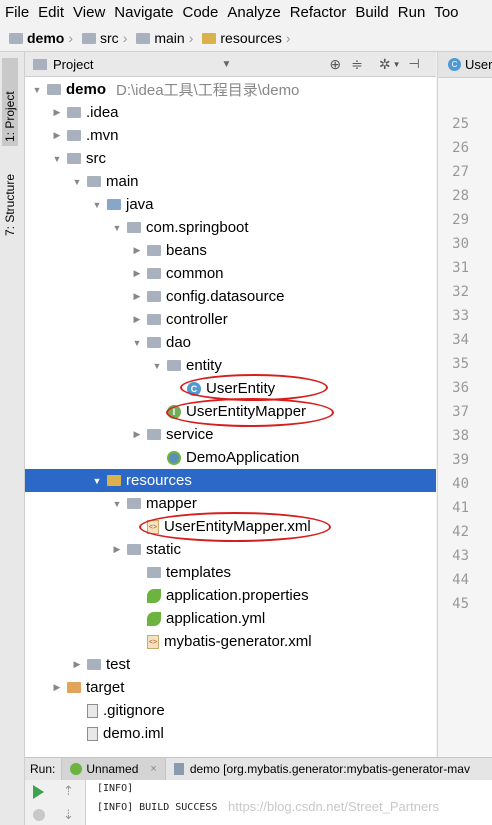 The width and height of the screenshot is (492, 825). I want to click on tree-item-entity: ▼ entity, so click(230, 365).